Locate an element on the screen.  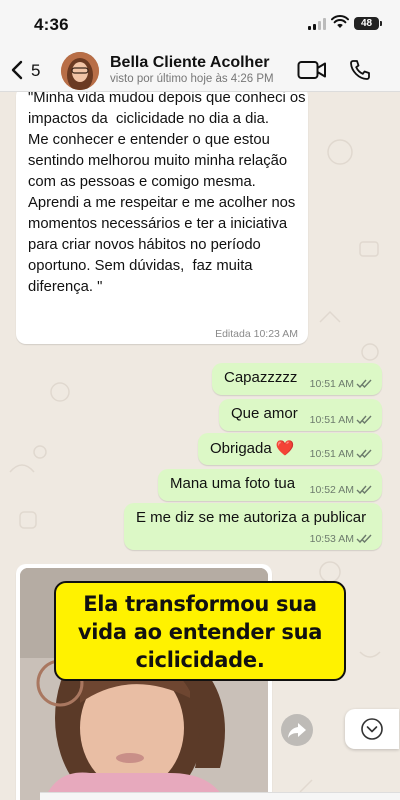
back-chevron-icon is located at coordinates (17, 70).